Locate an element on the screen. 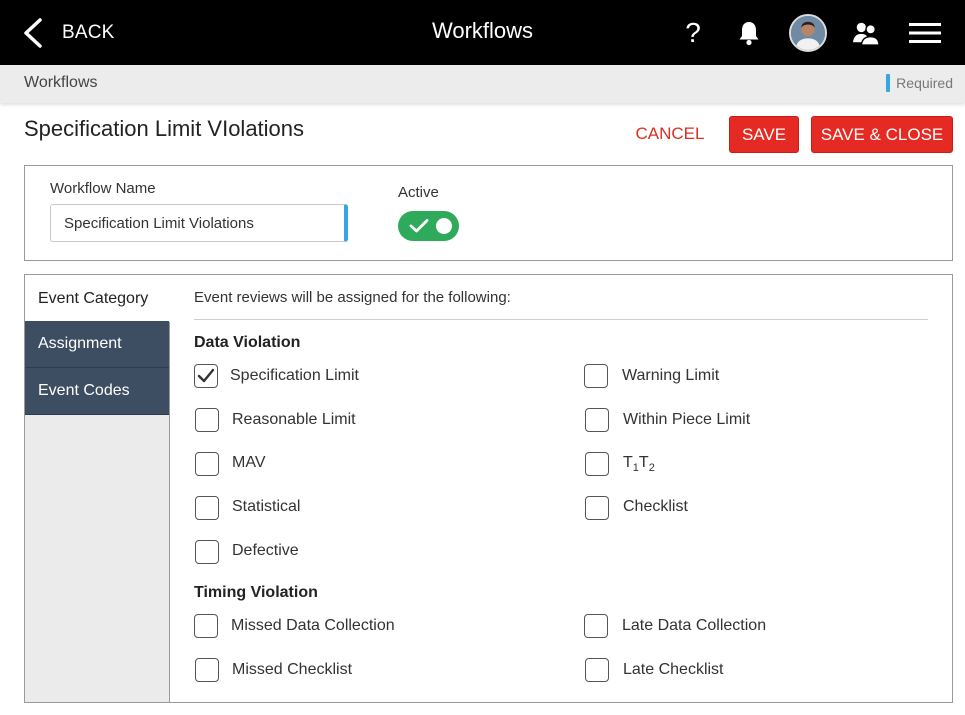  cancel-button: CANCEL is located at coordinates (670, 134).